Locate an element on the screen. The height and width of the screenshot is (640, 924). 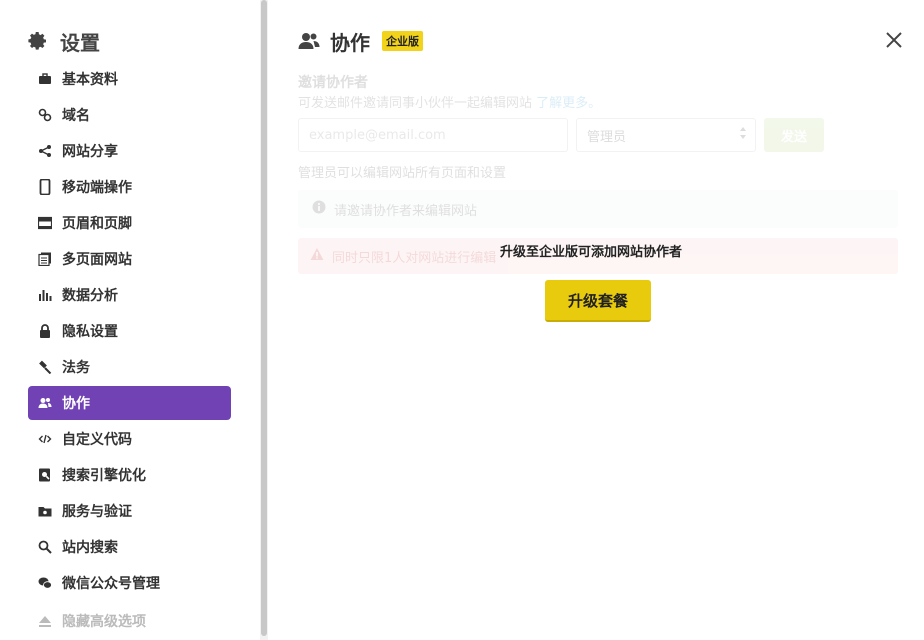
gear-icon is located at coordinates (38, 41).